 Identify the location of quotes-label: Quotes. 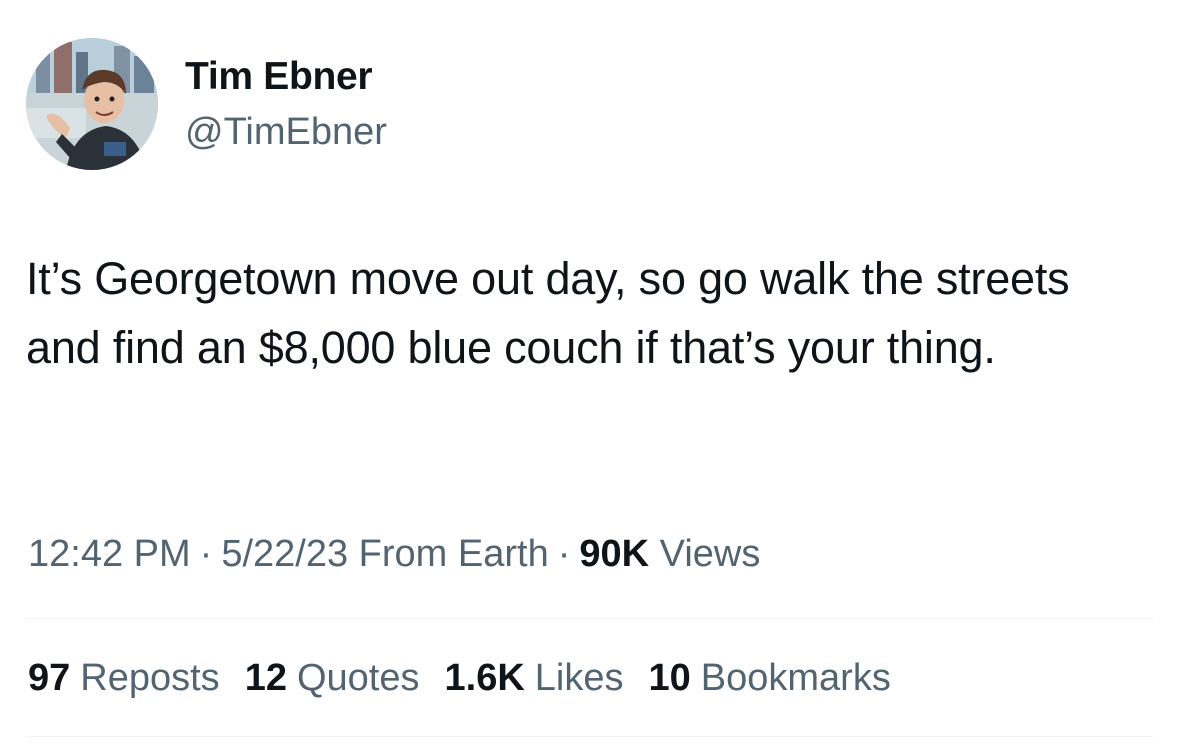
(358, 678).